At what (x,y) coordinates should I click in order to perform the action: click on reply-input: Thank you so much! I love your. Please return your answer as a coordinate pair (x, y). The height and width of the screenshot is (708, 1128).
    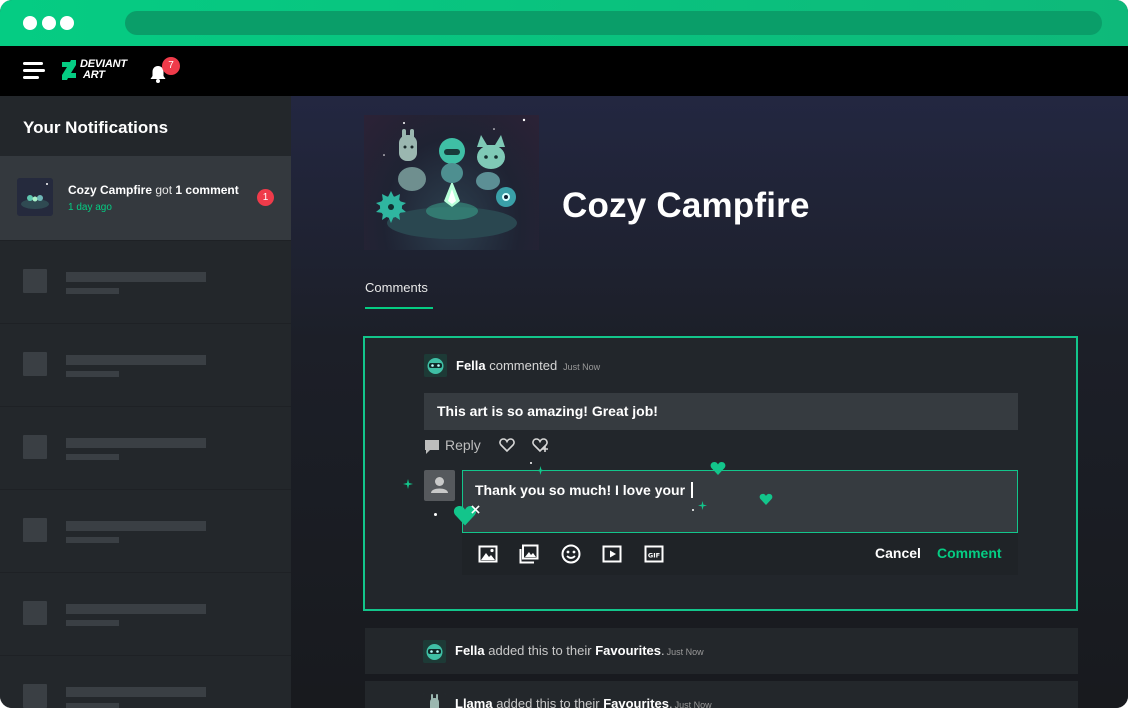
    Looking at the image, I should click on (740, 501).